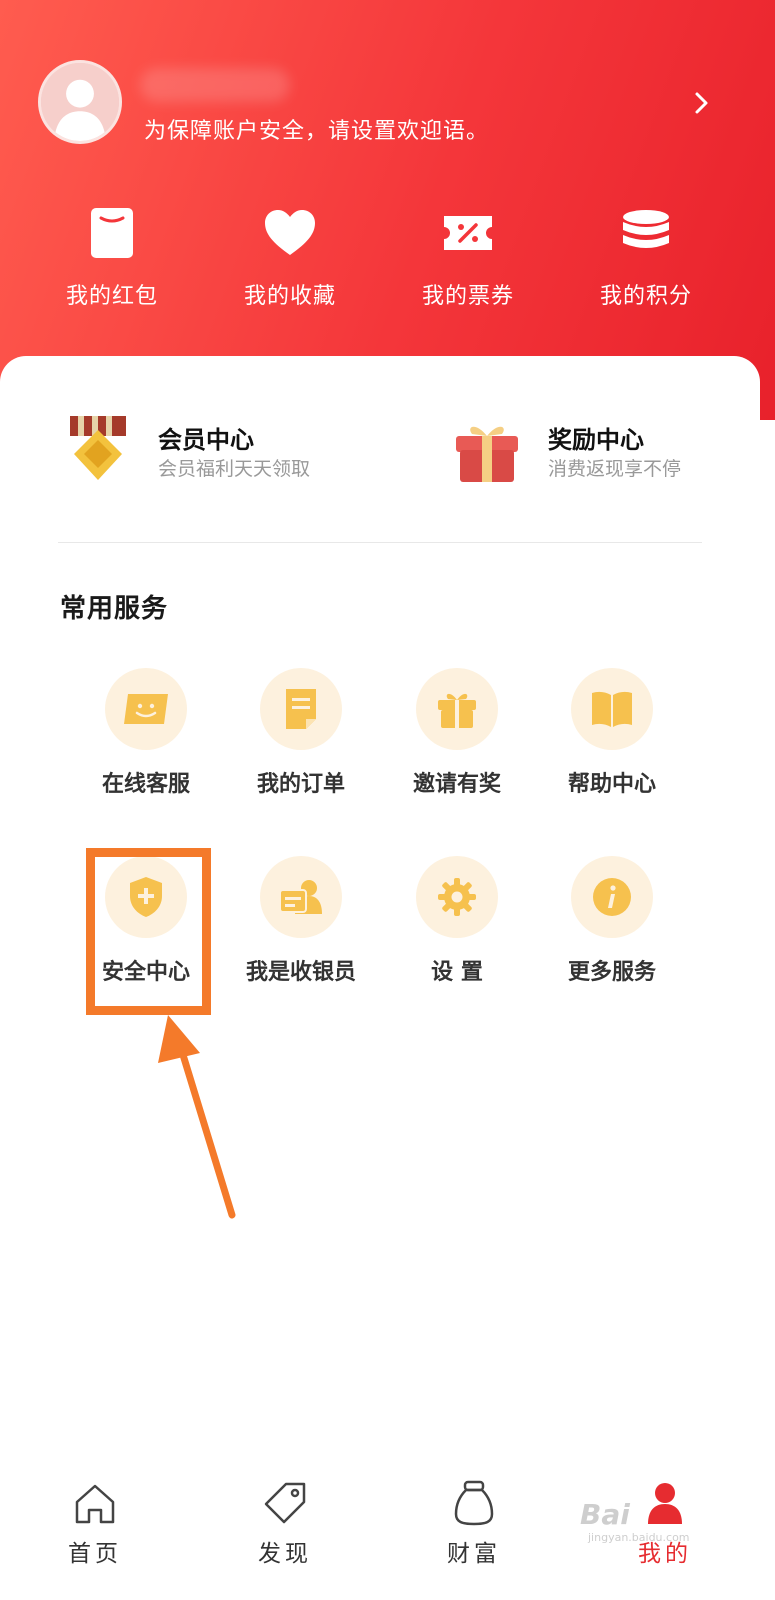  I want to click on coupon-icon, so click(468, 232).